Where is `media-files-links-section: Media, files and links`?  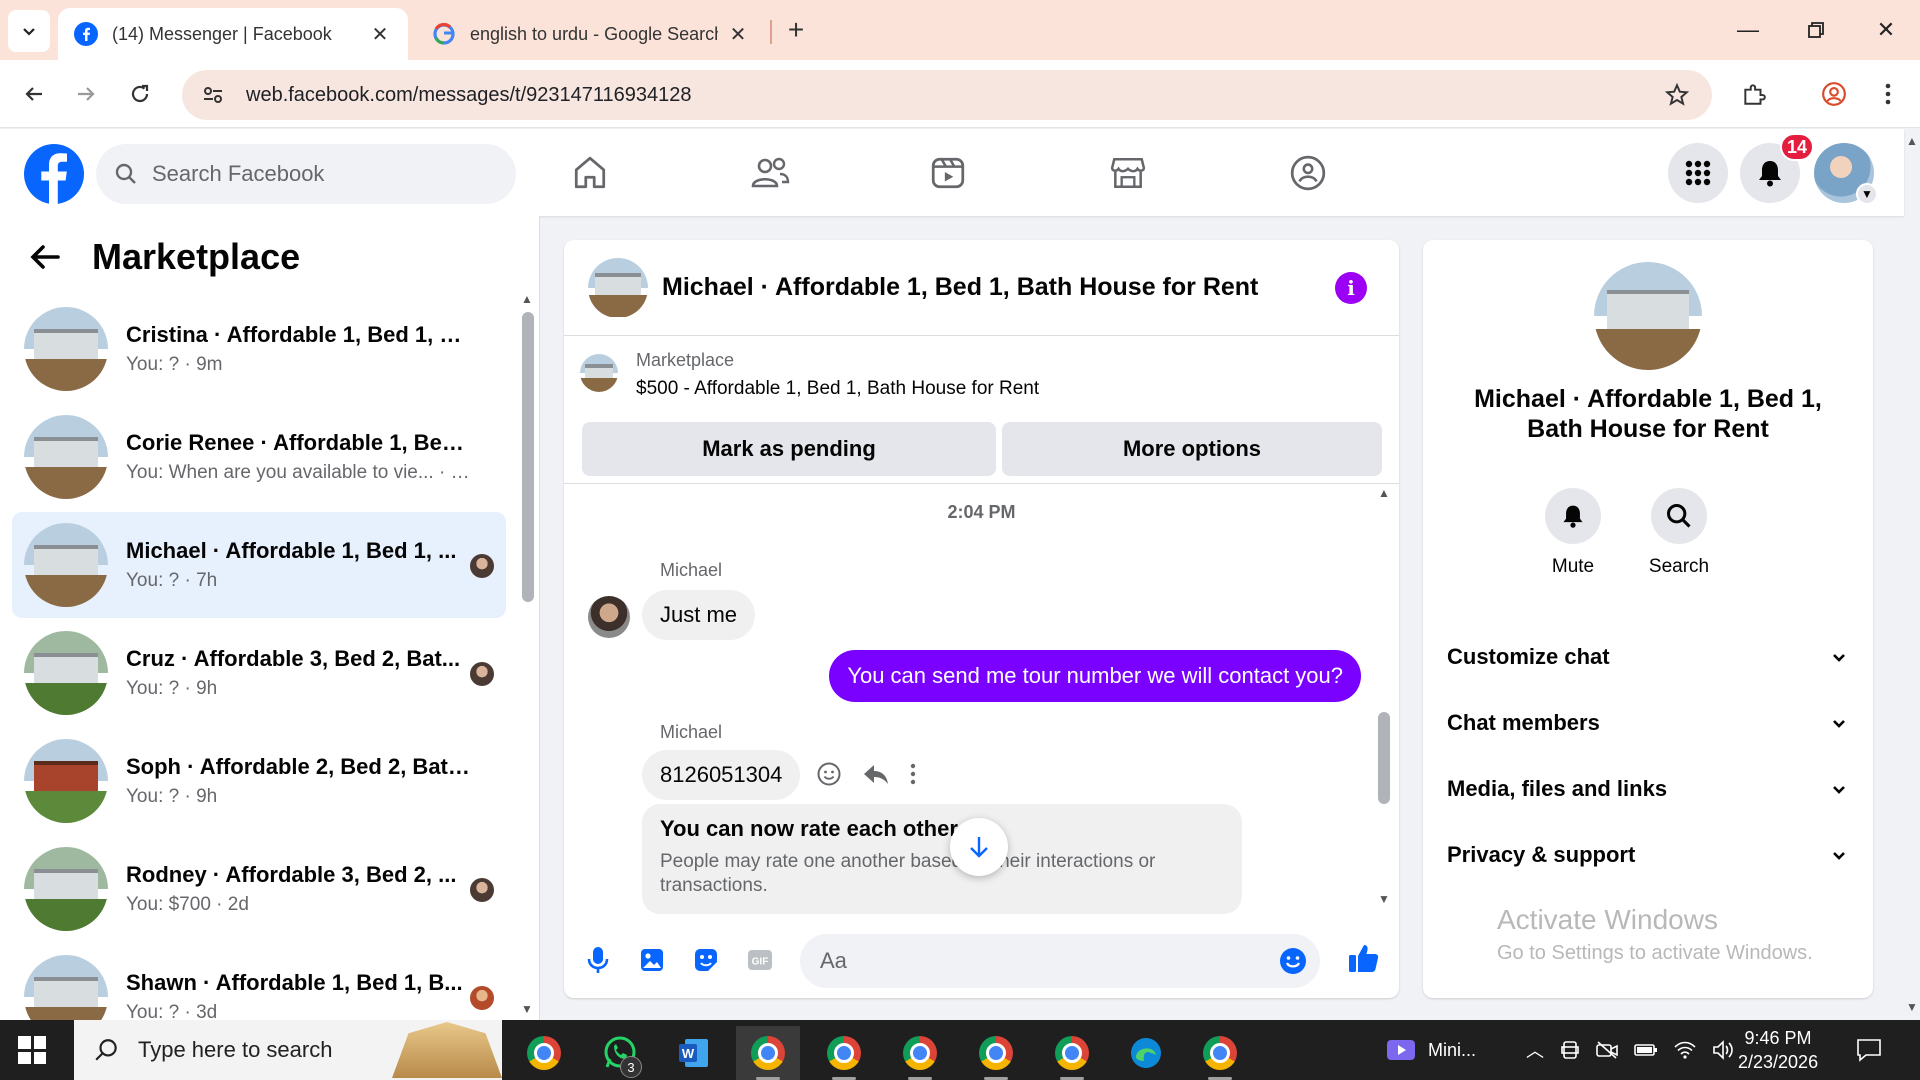
media-files-links-section: Media, files and links is located at coordinates (1647, 789).